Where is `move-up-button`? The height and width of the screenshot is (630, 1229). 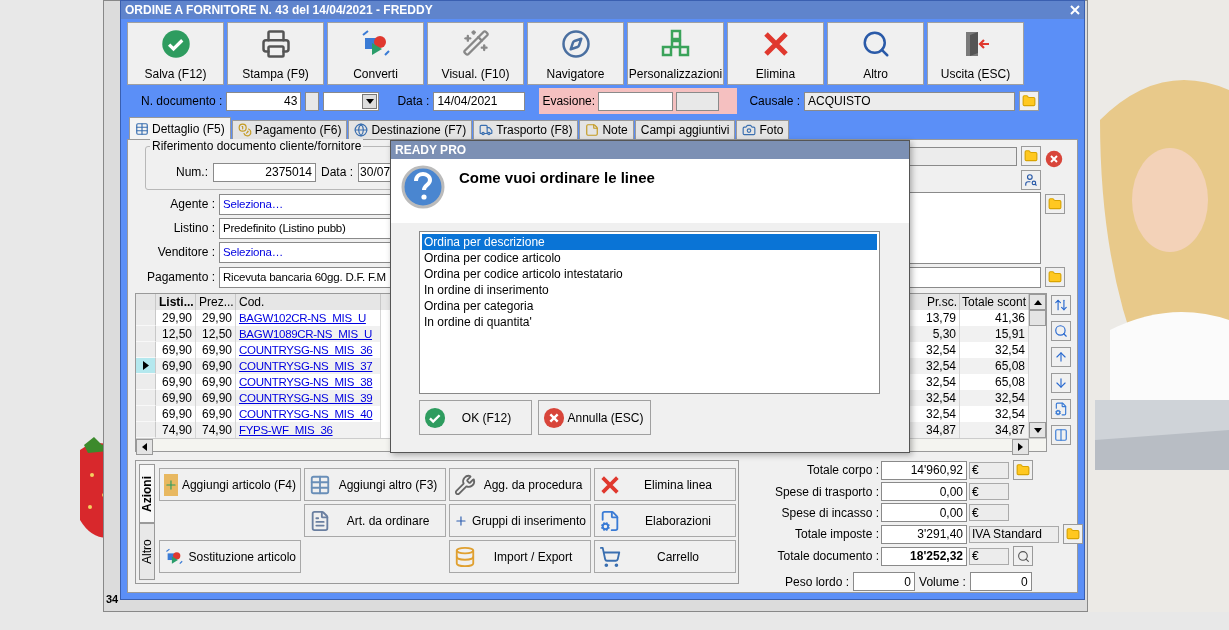
move-up-button is located at coordinates (1061, 357).